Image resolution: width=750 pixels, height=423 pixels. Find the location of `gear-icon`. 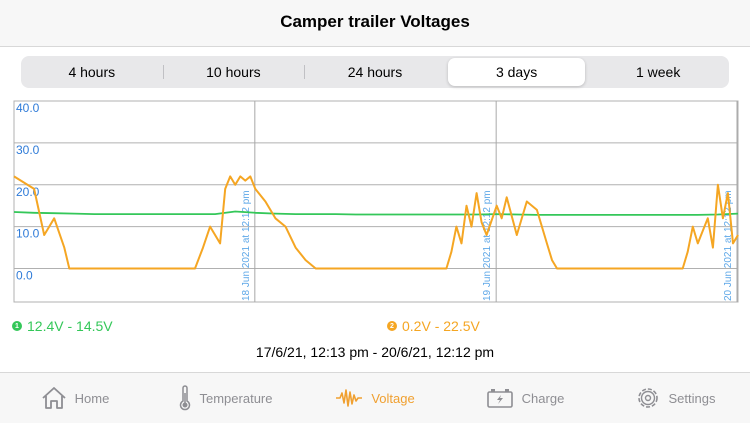

gear-icon is located at coordinates (648, 398).